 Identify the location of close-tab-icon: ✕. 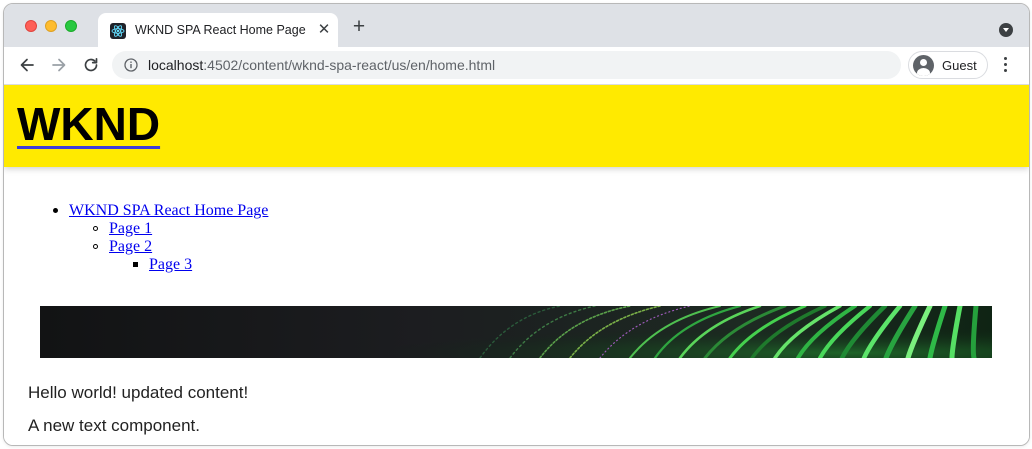
(324, 30).